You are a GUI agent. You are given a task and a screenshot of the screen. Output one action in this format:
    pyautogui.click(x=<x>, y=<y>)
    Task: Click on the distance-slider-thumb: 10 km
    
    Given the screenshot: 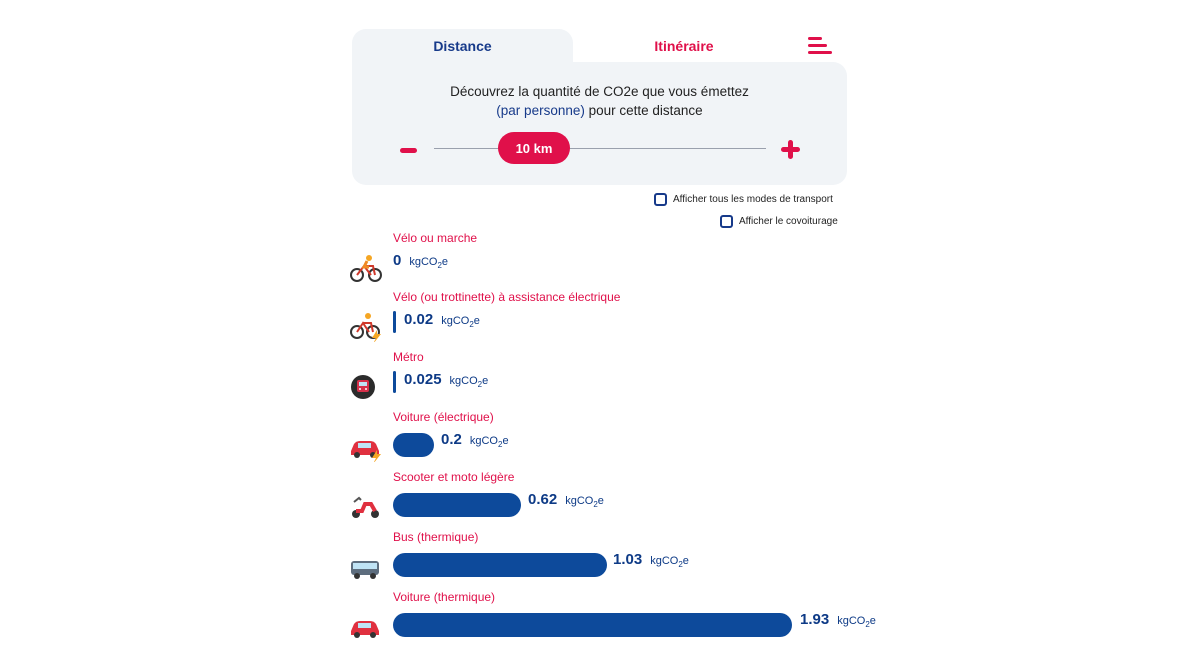 What is the action you would take?
    pyautogui.click(x=534, y=148)
    